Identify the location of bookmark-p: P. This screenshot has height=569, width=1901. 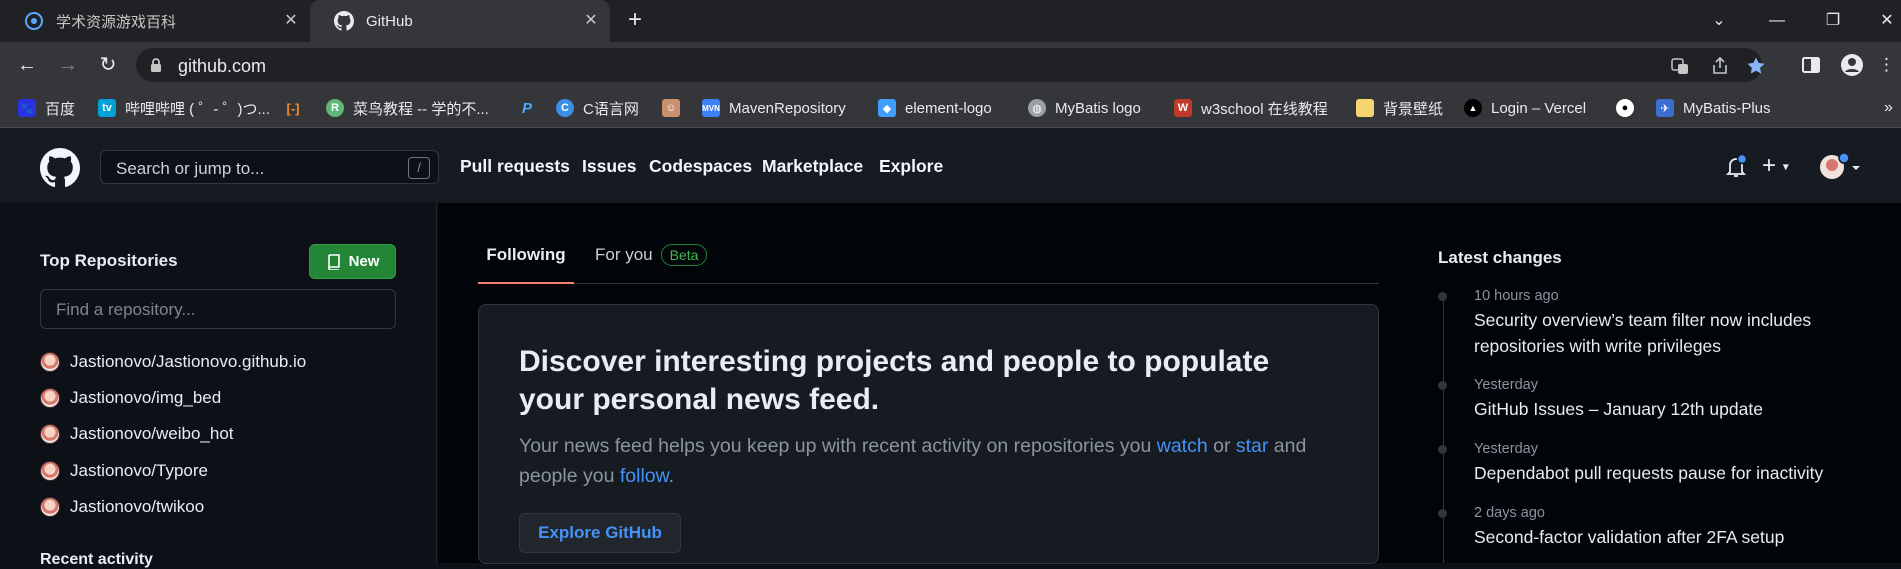
(531, 108).